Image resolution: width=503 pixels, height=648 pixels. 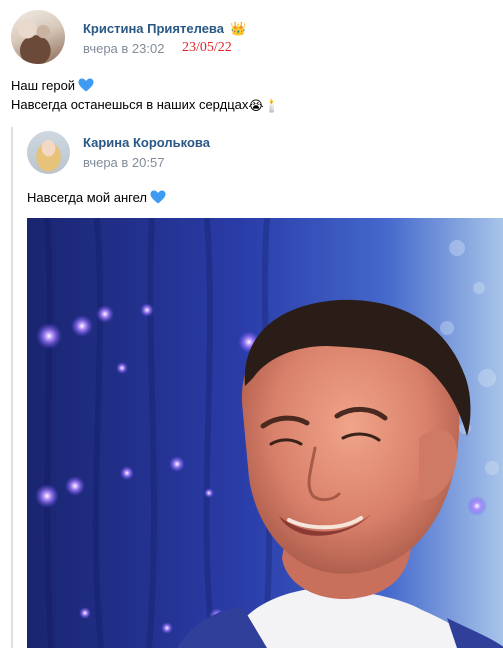 What do you see at coordinates (251, 85) in the screenshot?
I see `post-line-1: Наш герой` at bounding box center [251, 85].